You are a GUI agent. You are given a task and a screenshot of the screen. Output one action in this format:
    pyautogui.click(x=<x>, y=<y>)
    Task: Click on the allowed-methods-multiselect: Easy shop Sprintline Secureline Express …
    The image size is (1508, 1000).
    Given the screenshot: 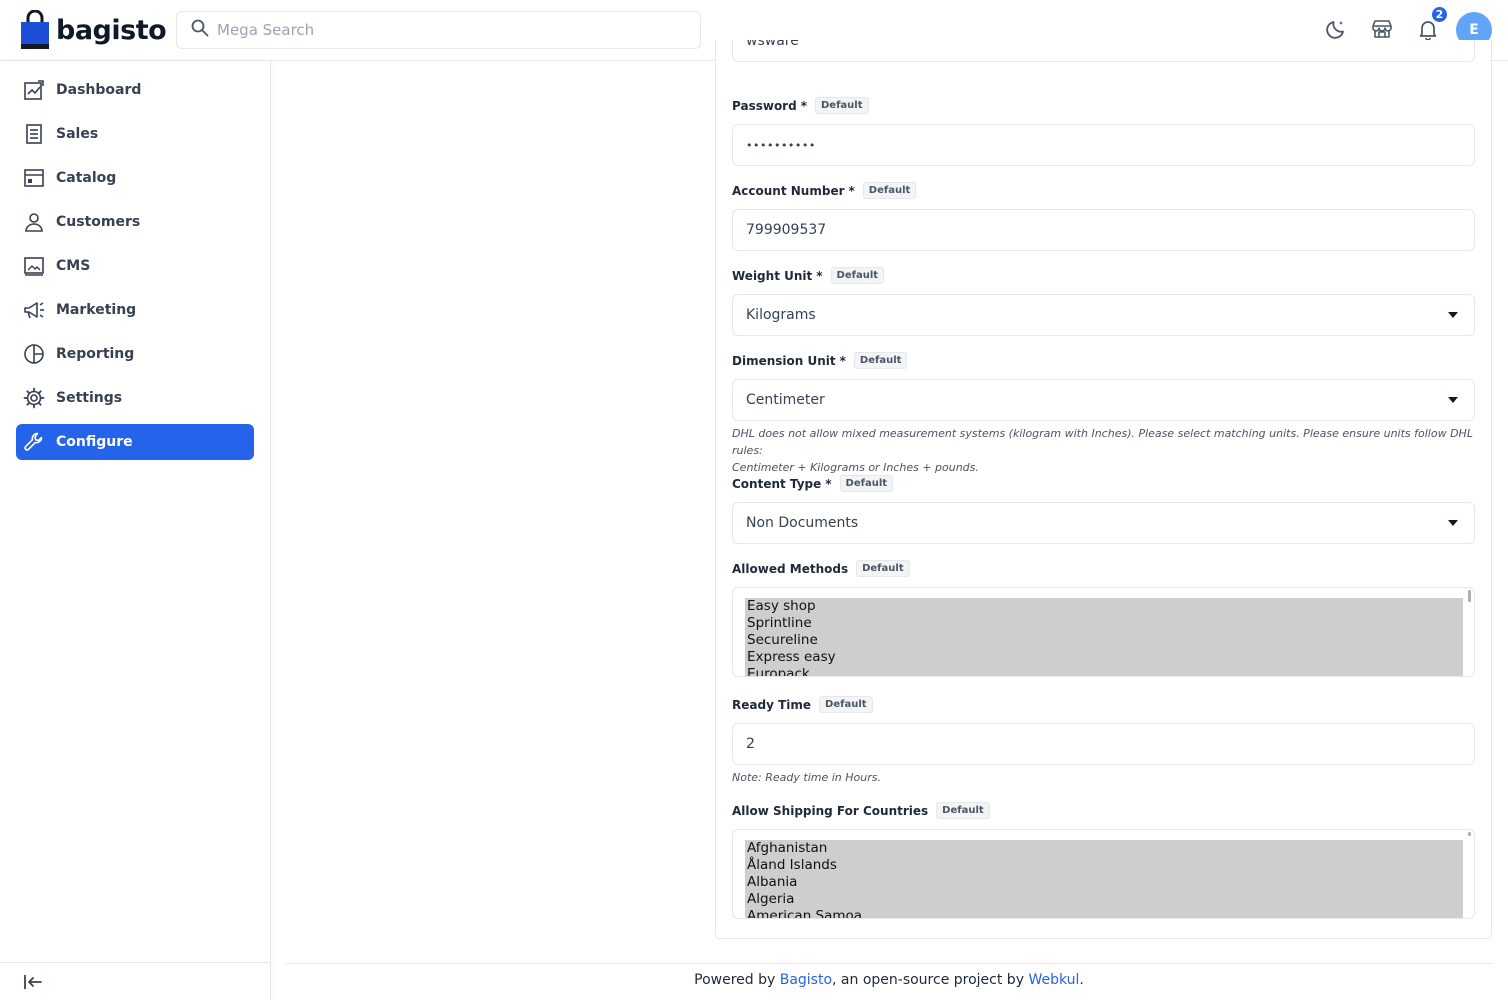 What is the action you would take?
    pyautogui.click(x=1103, y=632)
    